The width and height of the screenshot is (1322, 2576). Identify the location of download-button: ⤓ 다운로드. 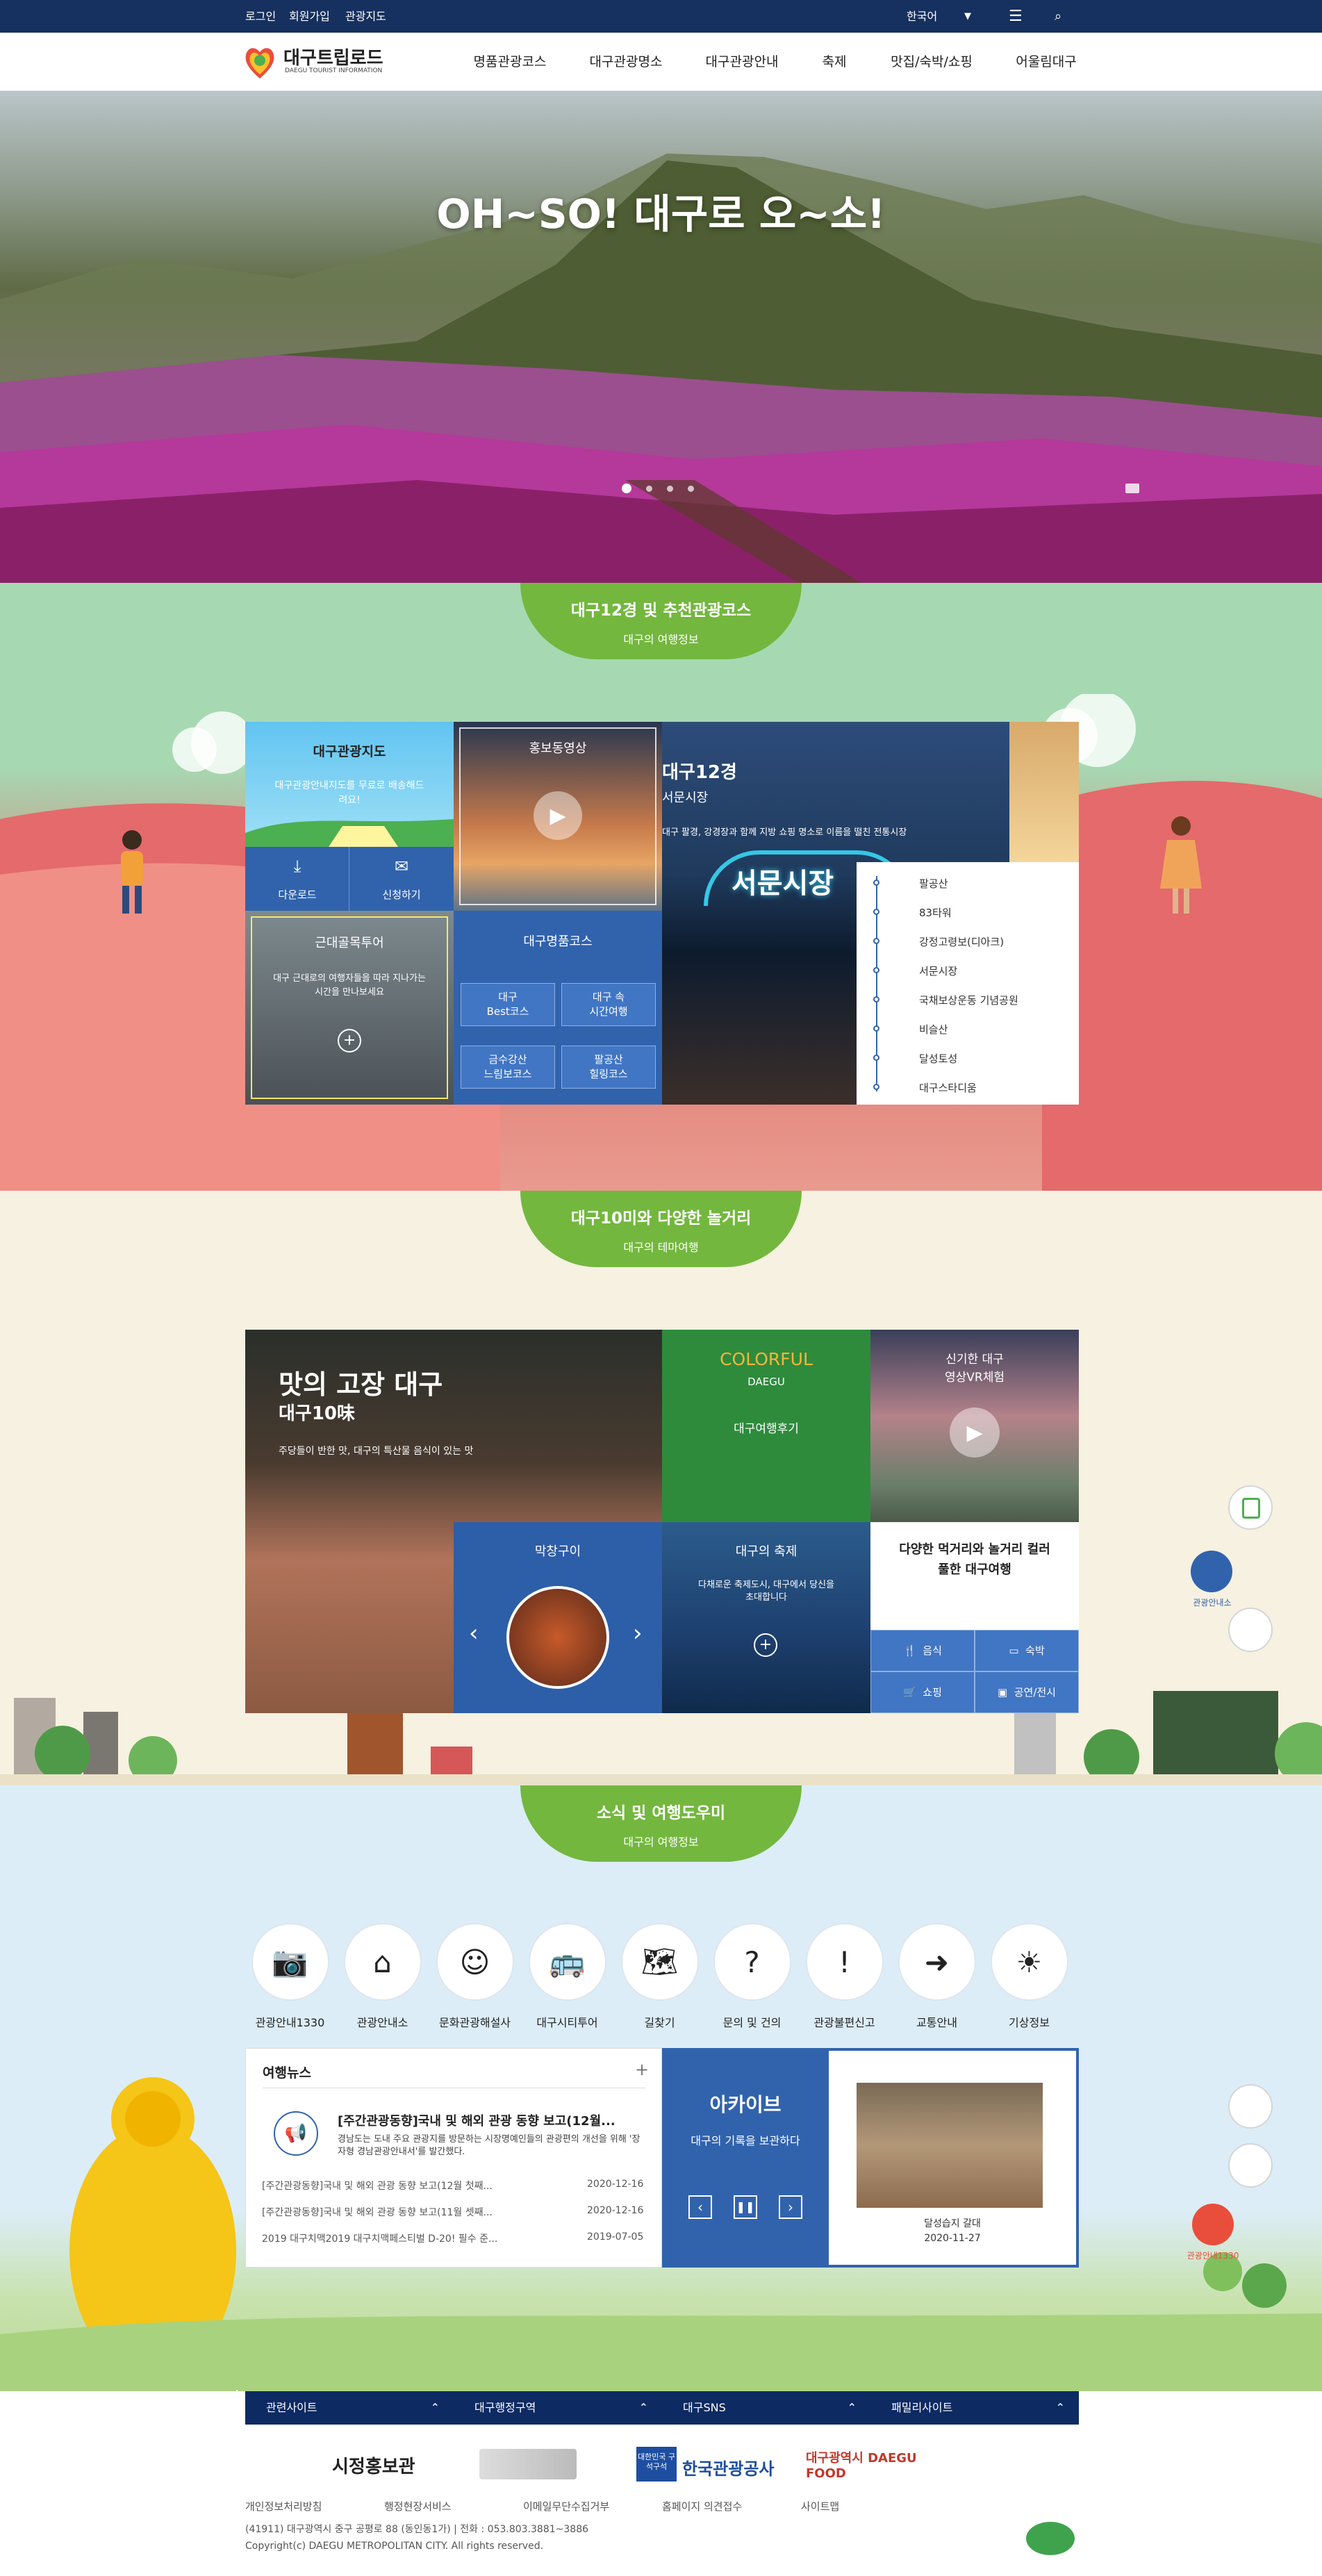
(297, 879).